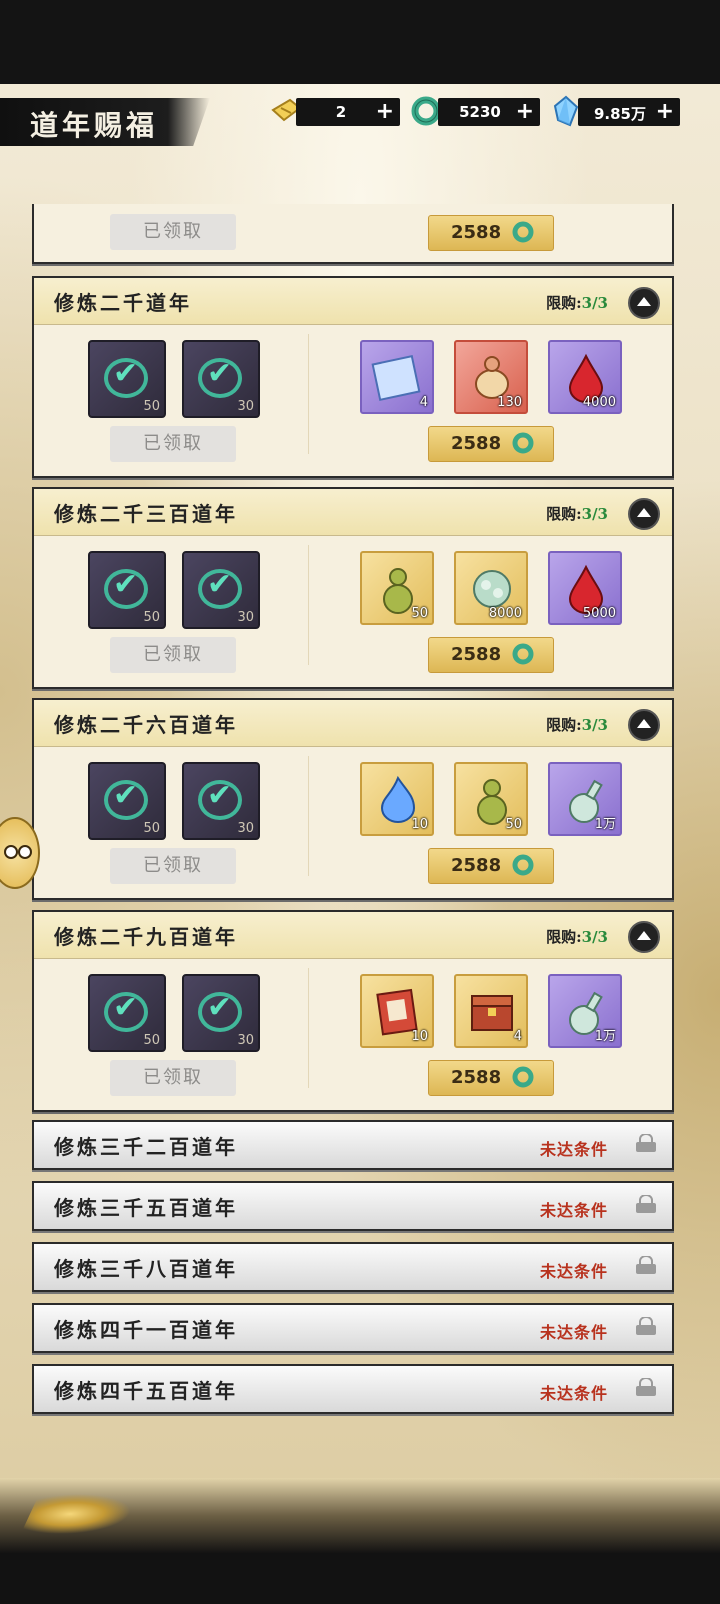 The width and height of the screenshot is (720, 1604). What do you see at coordinates (353, 301) in the screenshot?
I see `tier-header: 修炼二千道年 限购:3/3` at bounding box center [353, 301].